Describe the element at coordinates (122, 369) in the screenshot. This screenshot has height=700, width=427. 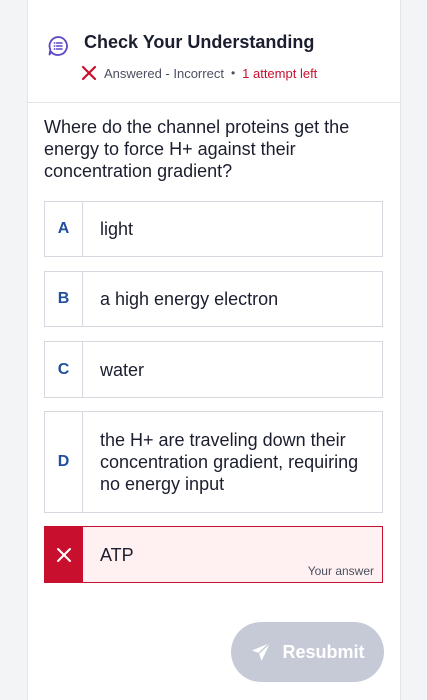
I see `option-text: water` at that location.